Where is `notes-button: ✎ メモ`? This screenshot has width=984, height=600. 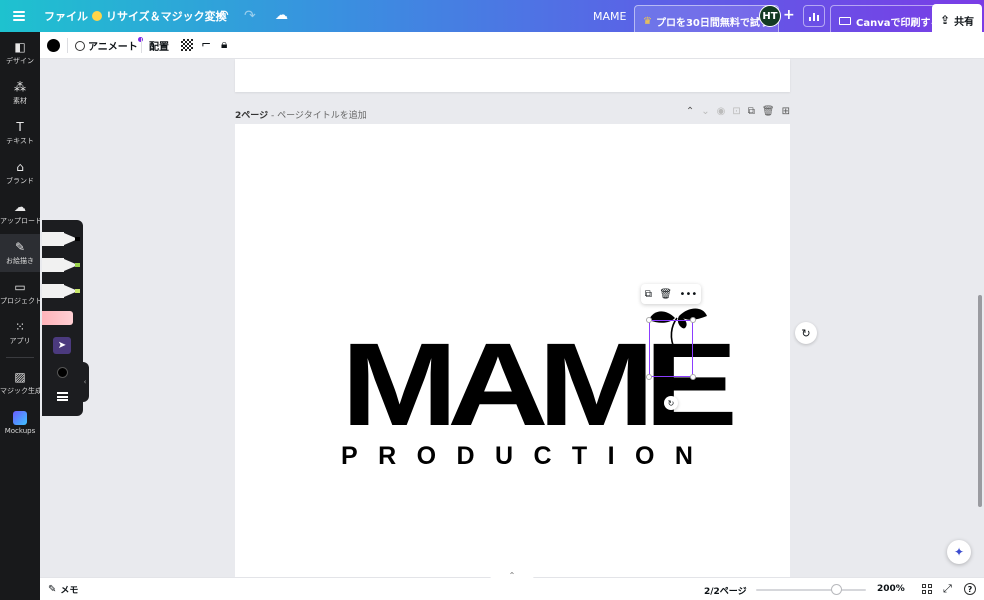
notes-button: ✎ メモ is located at coordinates (63, 589).